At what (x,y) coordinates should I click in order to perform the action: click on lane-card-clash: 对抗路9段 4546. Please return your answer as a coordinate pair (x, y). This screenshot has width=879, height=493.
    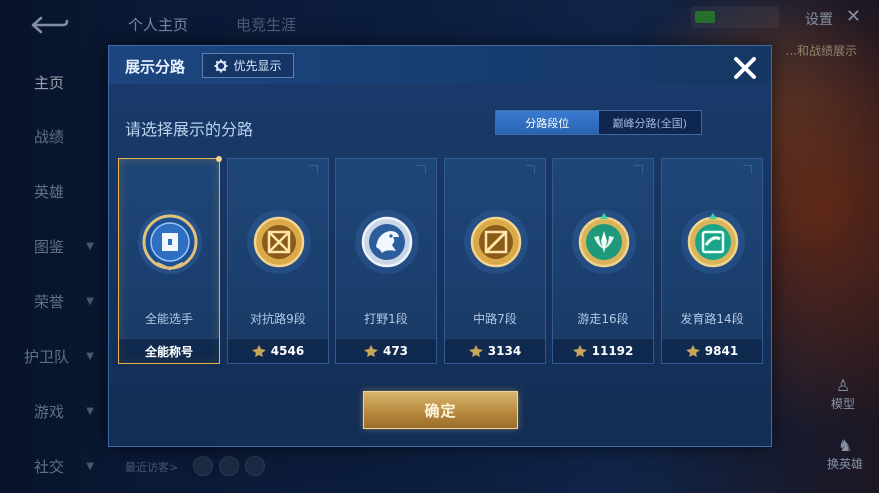
    Looking at the image, I should click on (278, 261).